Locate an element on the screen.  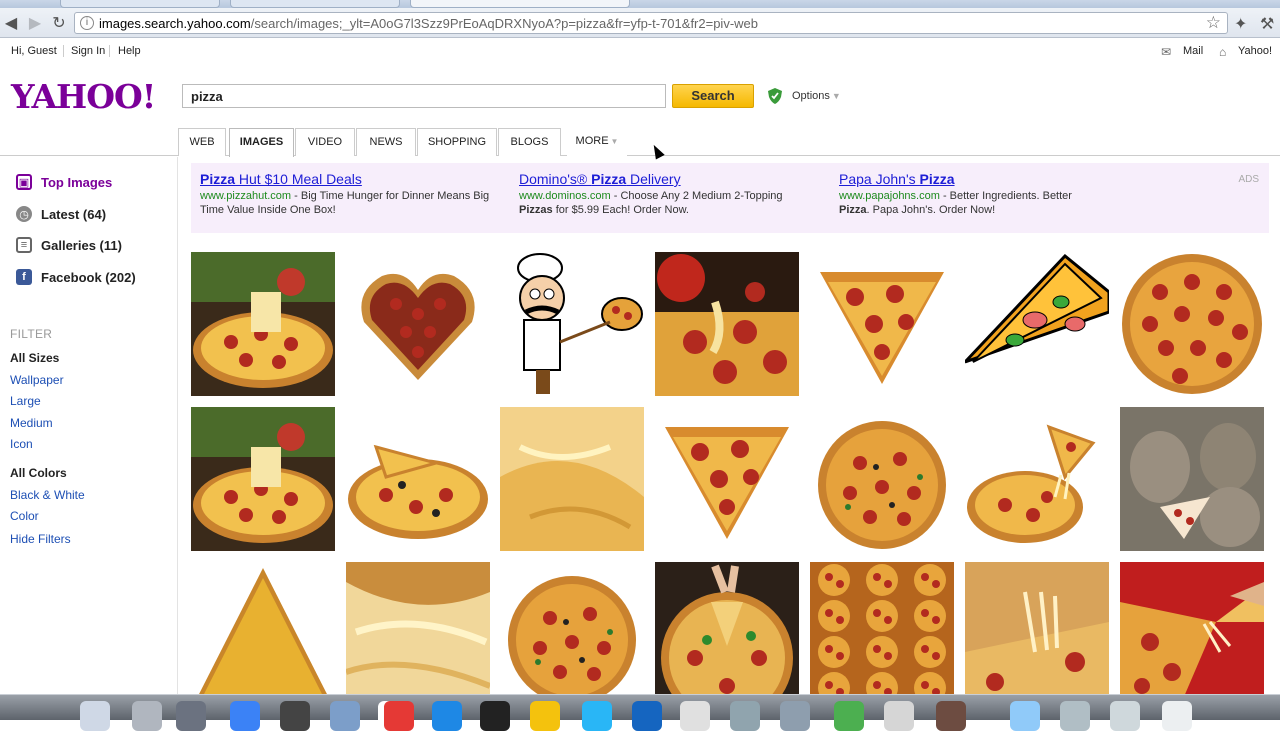
browser-tabstrip is located at coordinates (640, 4).